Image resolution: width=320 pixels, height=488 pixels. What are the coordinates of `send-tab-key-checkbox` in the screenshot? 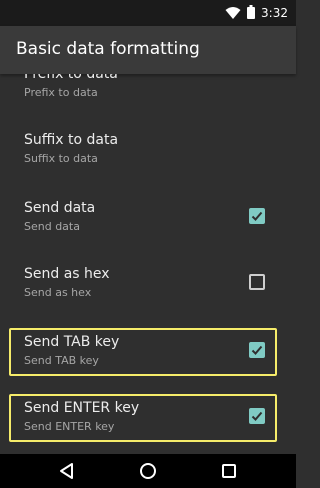 It's located at (257, 350).